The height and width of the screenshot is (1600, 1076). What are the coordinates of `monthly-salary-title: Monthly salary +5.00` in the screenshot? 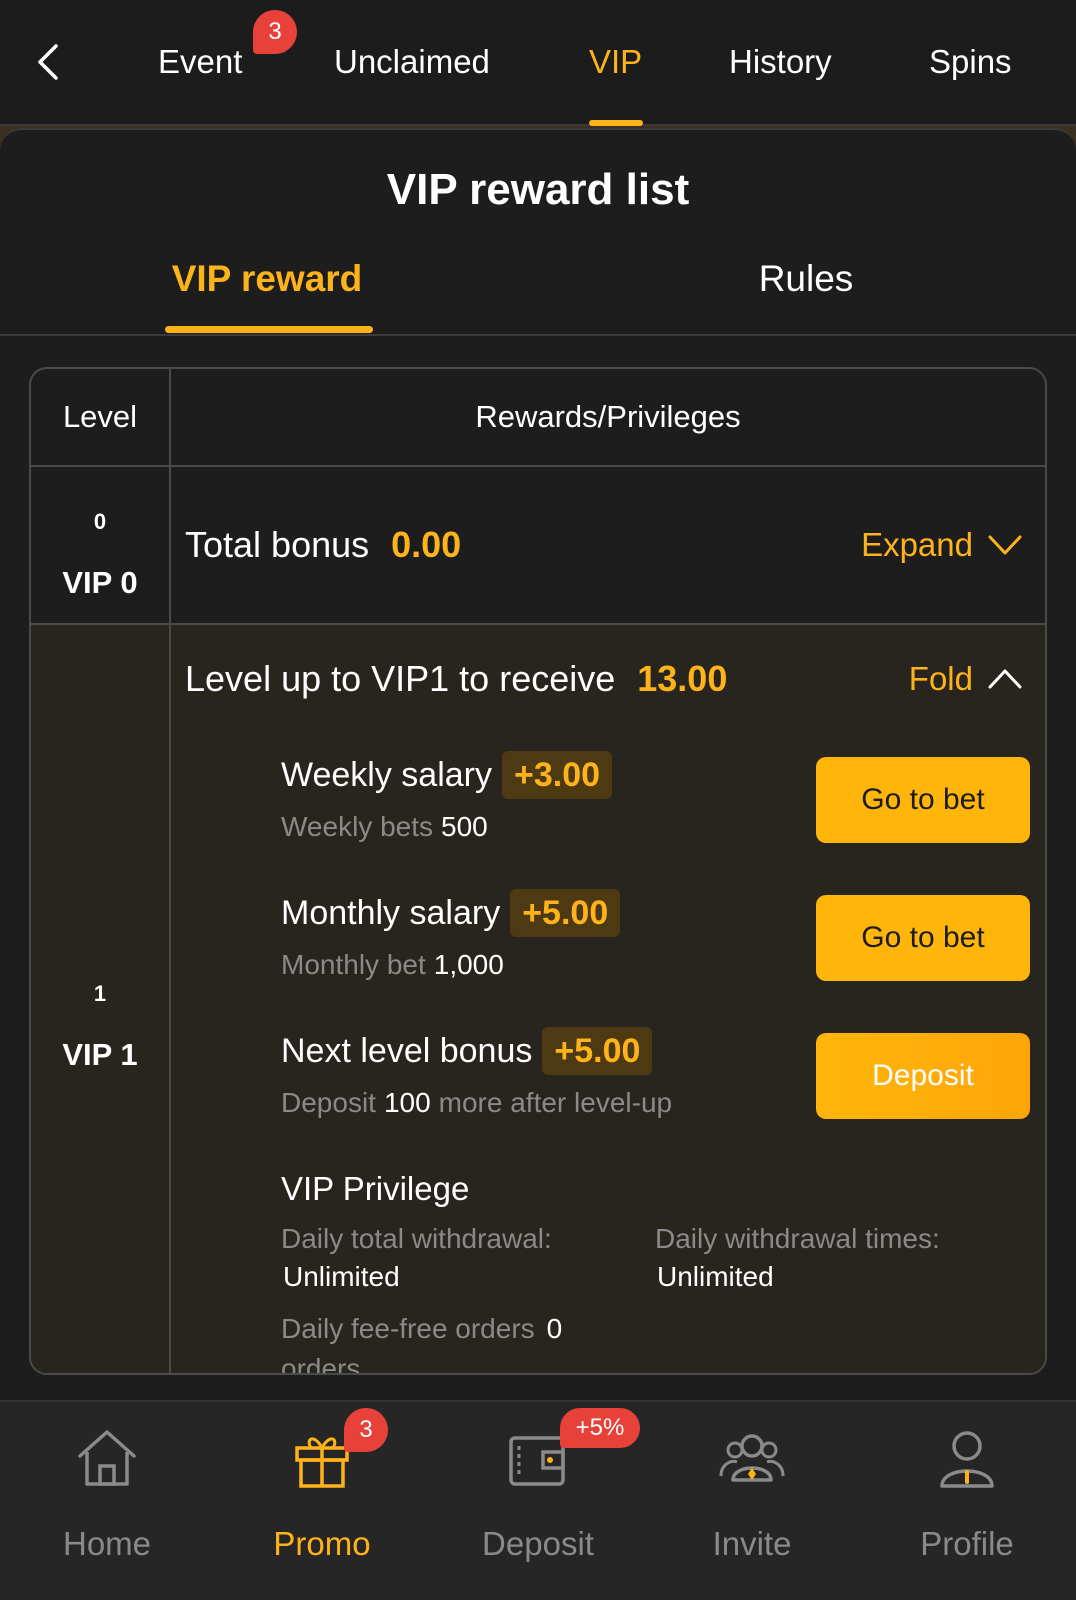 It's located at (451, 913).